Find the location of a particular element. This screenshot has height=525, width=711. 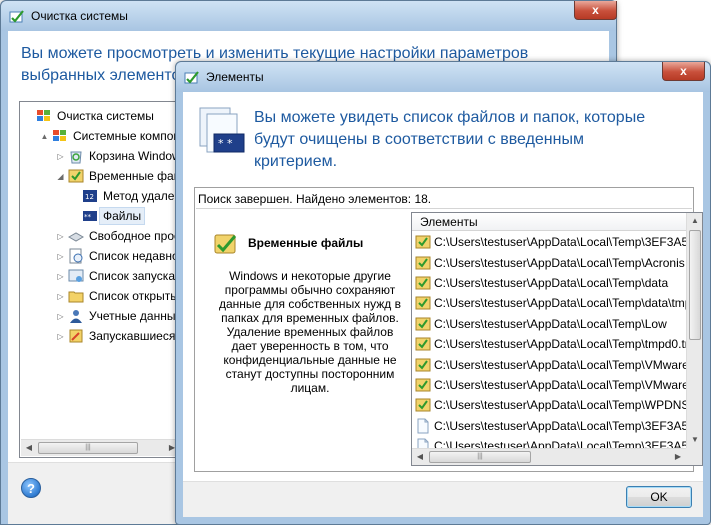

items-dialog-titlebar: Элементы x is located at coordinates (443, 77).